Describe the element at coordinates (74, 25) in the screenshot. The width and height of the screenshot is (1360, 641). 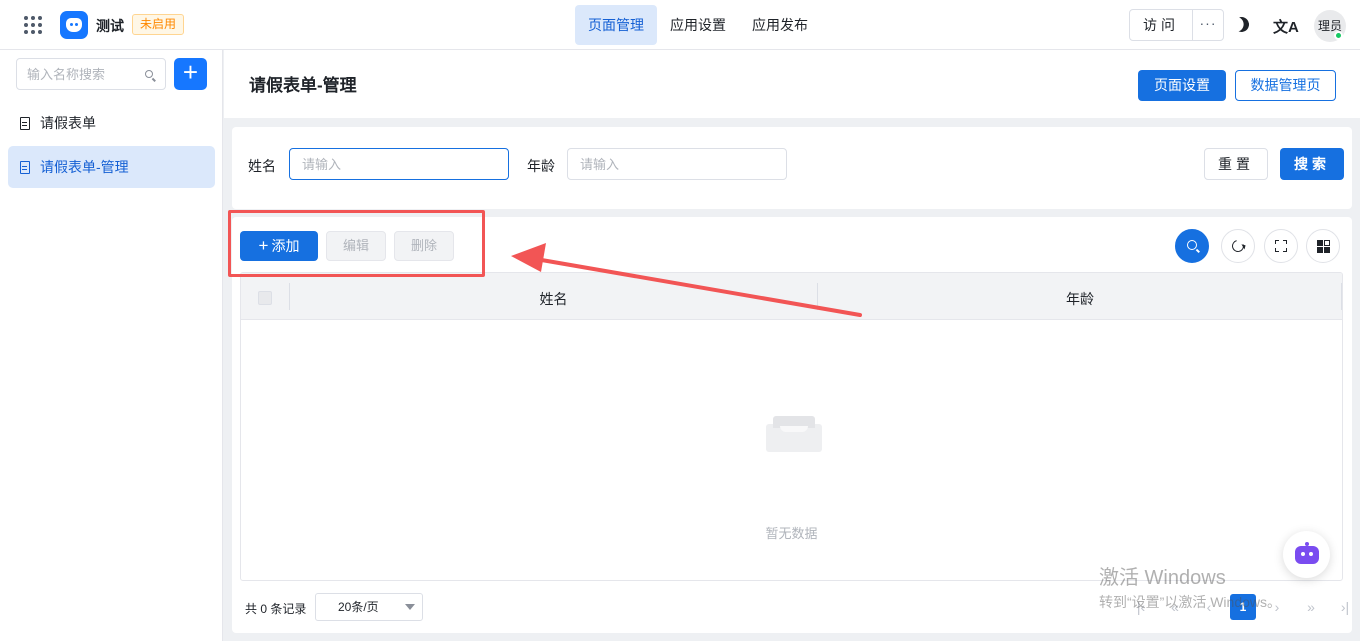
I see `app-logo-icon` at that location.